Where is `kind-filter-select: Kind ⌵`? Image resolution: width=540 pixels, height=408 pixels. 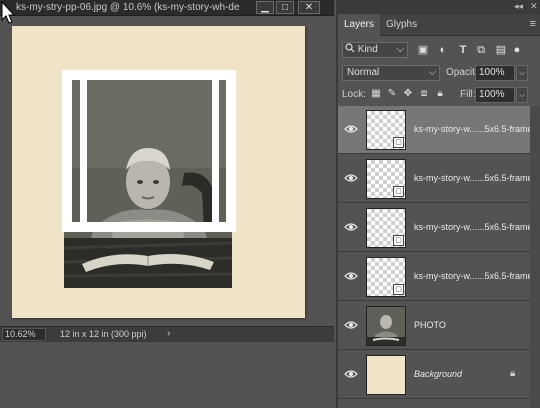 kind-filter-select: Kind ⌵ is located at coordinates (375, 50).